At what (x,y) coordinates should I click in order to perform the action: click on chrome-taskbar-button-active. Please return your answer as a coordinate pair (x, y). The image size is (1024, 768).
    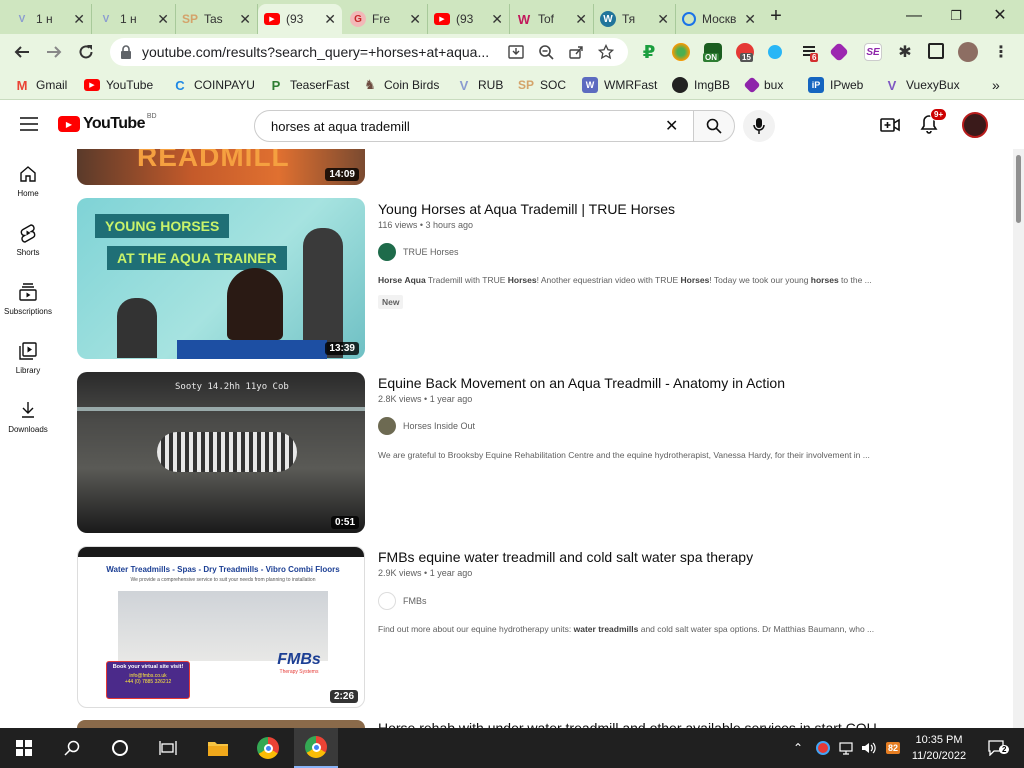
    Looking at the image, I should click on (316, 748).